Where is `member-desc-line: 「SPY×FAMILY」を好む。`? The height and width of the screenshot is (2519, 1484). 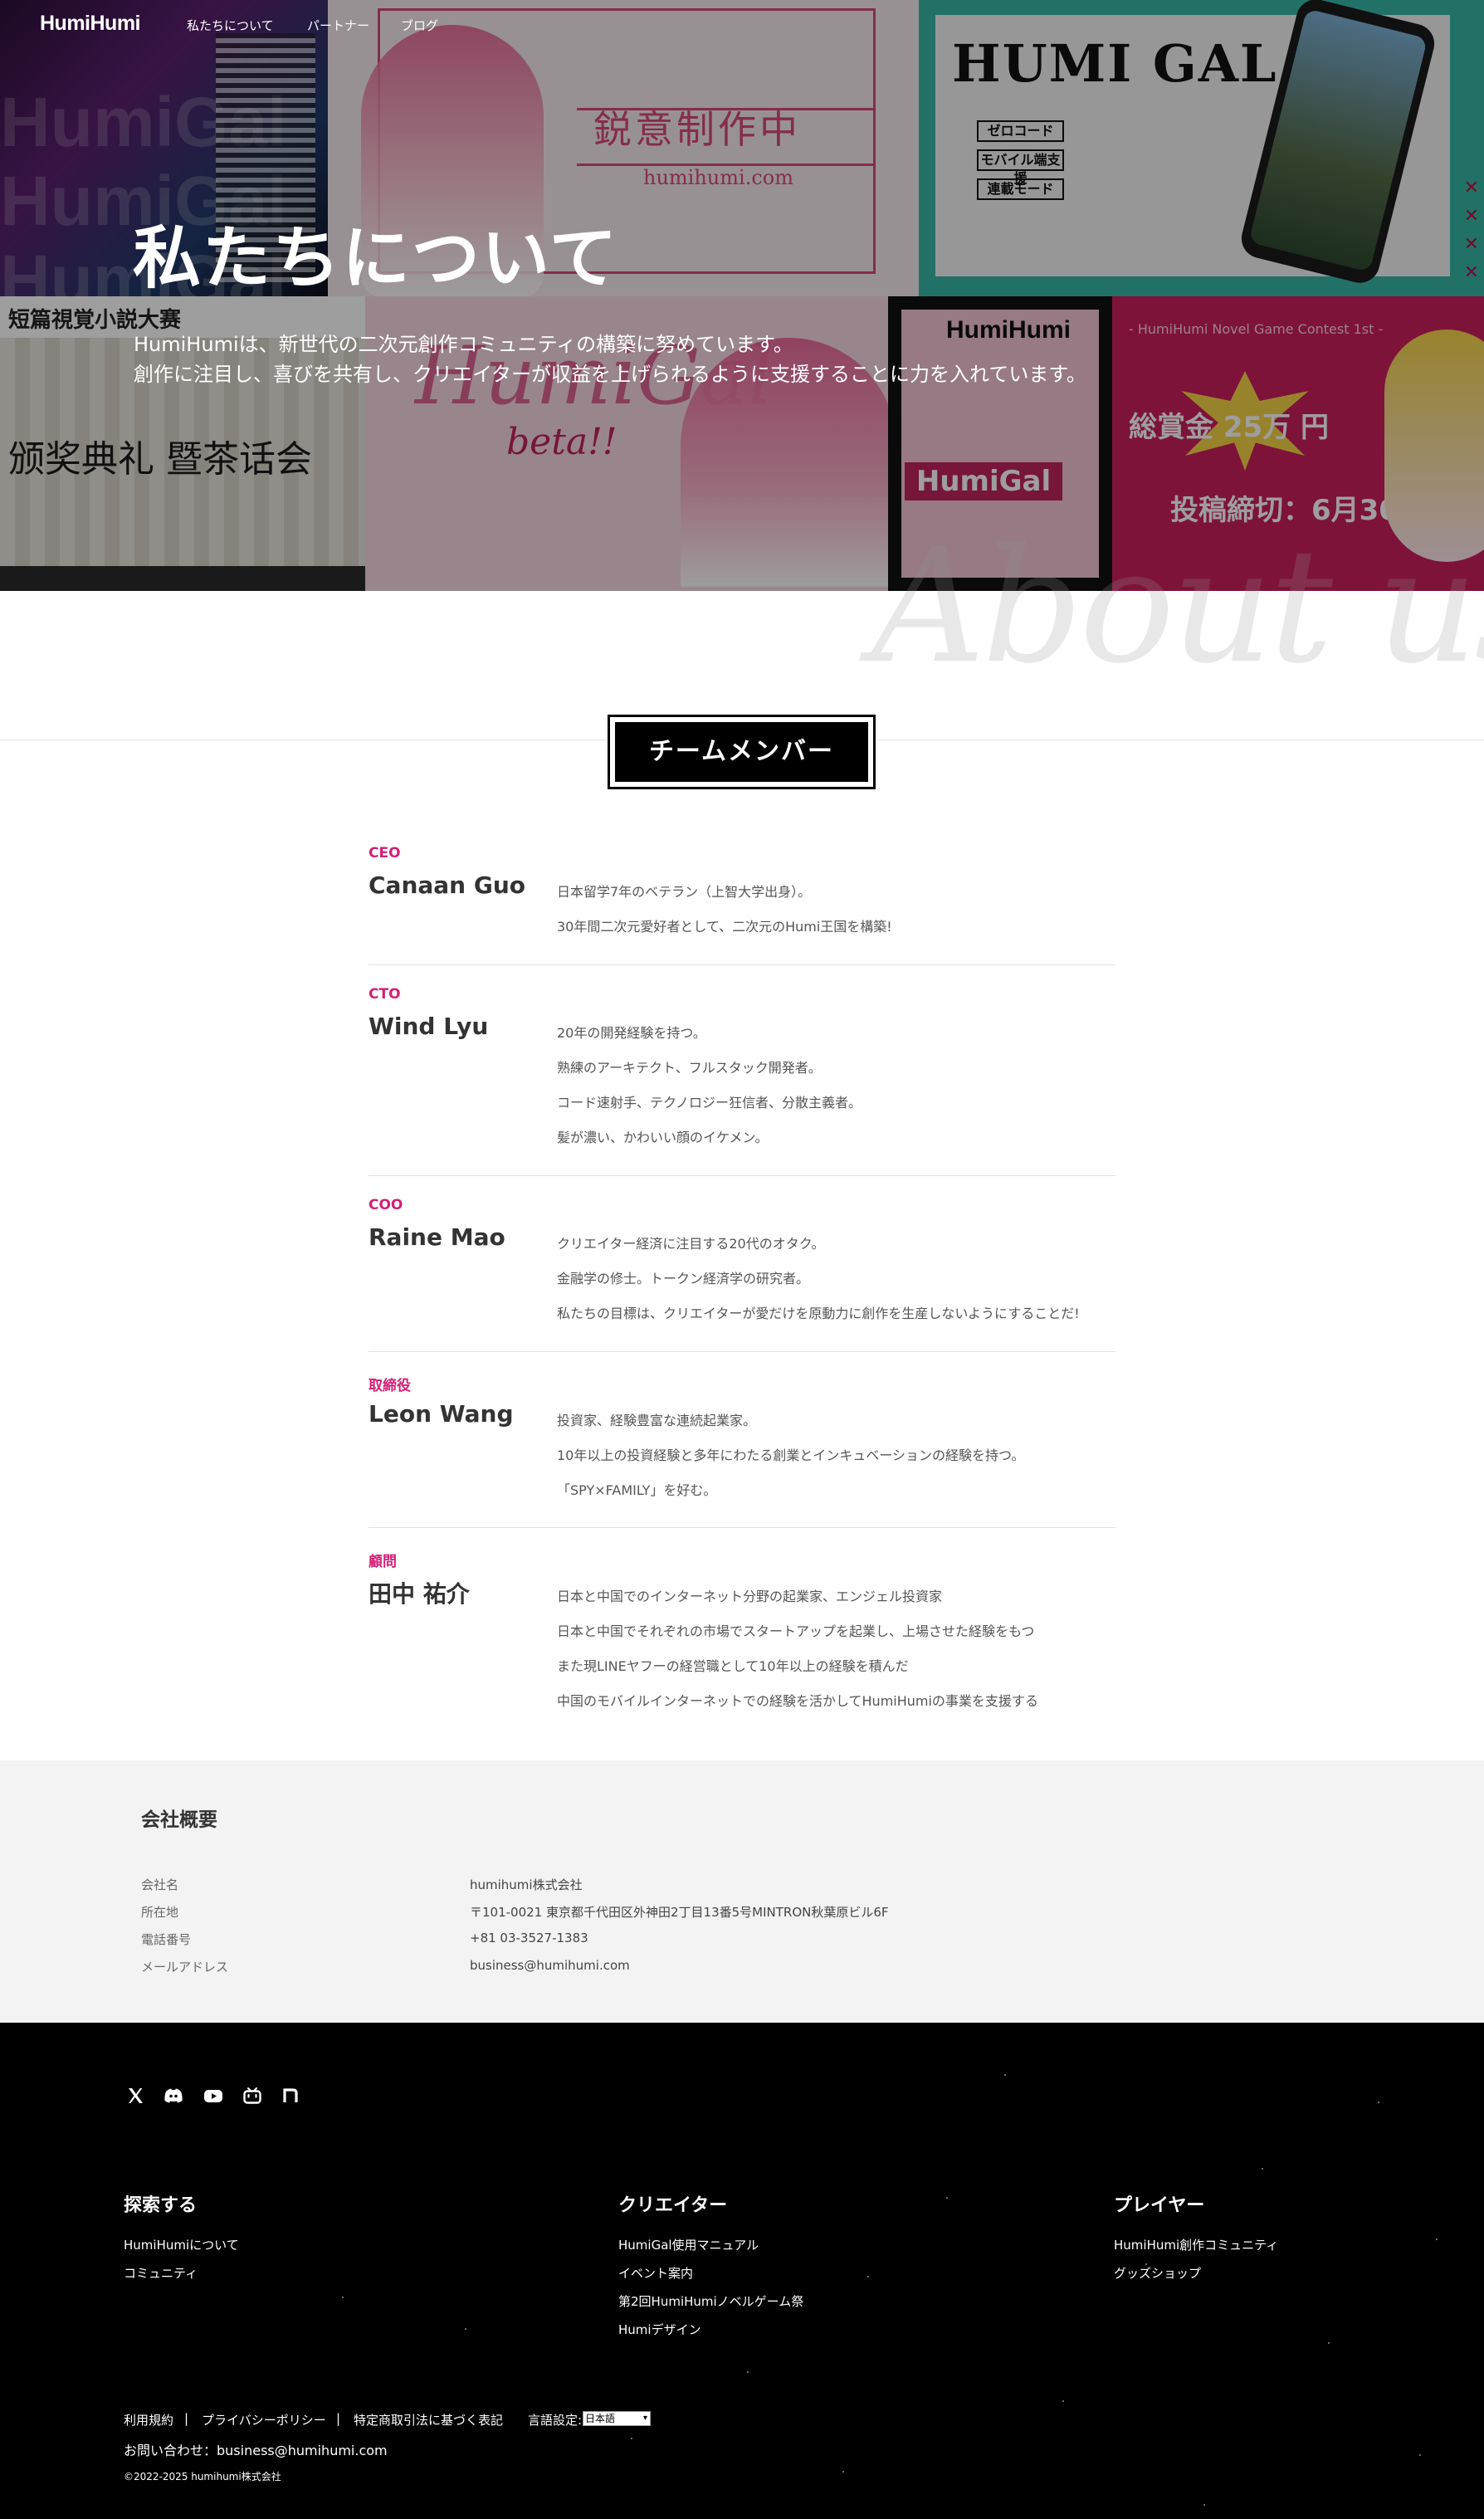
member-desc-line: 「SPY×FAMILY」を好む。 is located at coordinates (637, 1490).